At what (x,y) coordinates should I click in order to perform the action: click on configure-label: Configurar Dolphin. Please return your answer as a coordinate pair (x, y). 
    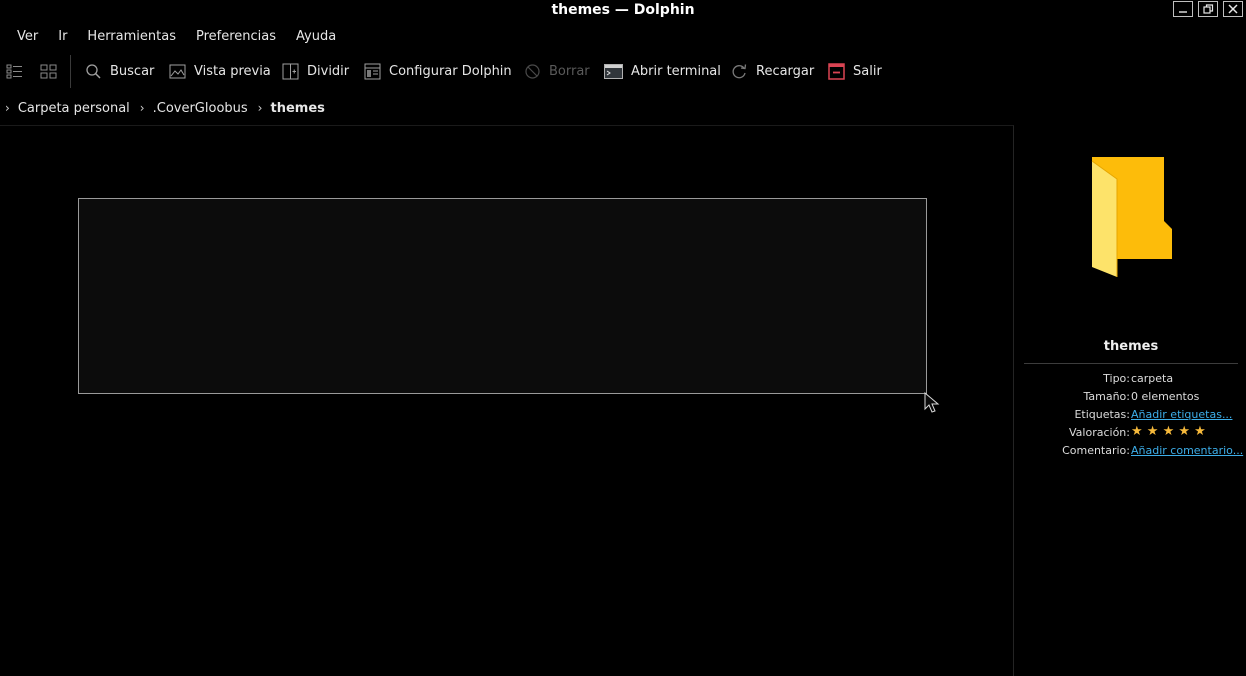
    Looking at the image, I should click on (450, 71).